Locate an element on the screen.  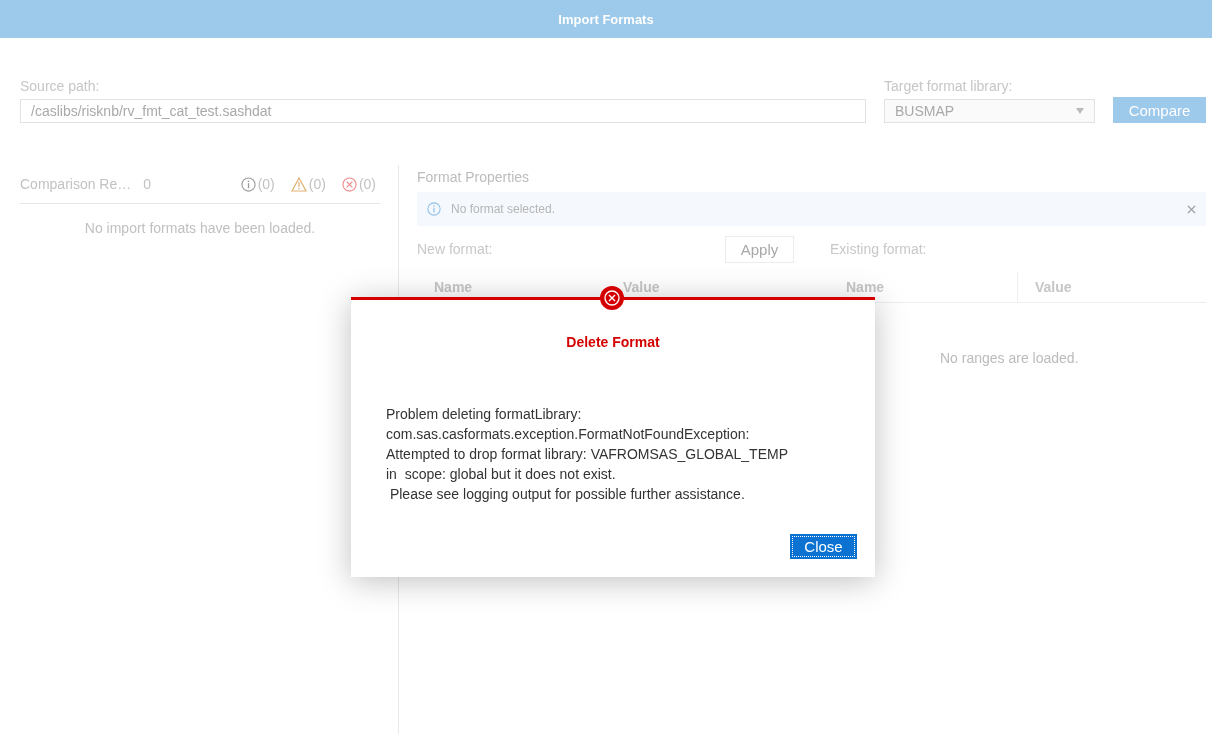
warning-icon is located at coordinates (298, 184).